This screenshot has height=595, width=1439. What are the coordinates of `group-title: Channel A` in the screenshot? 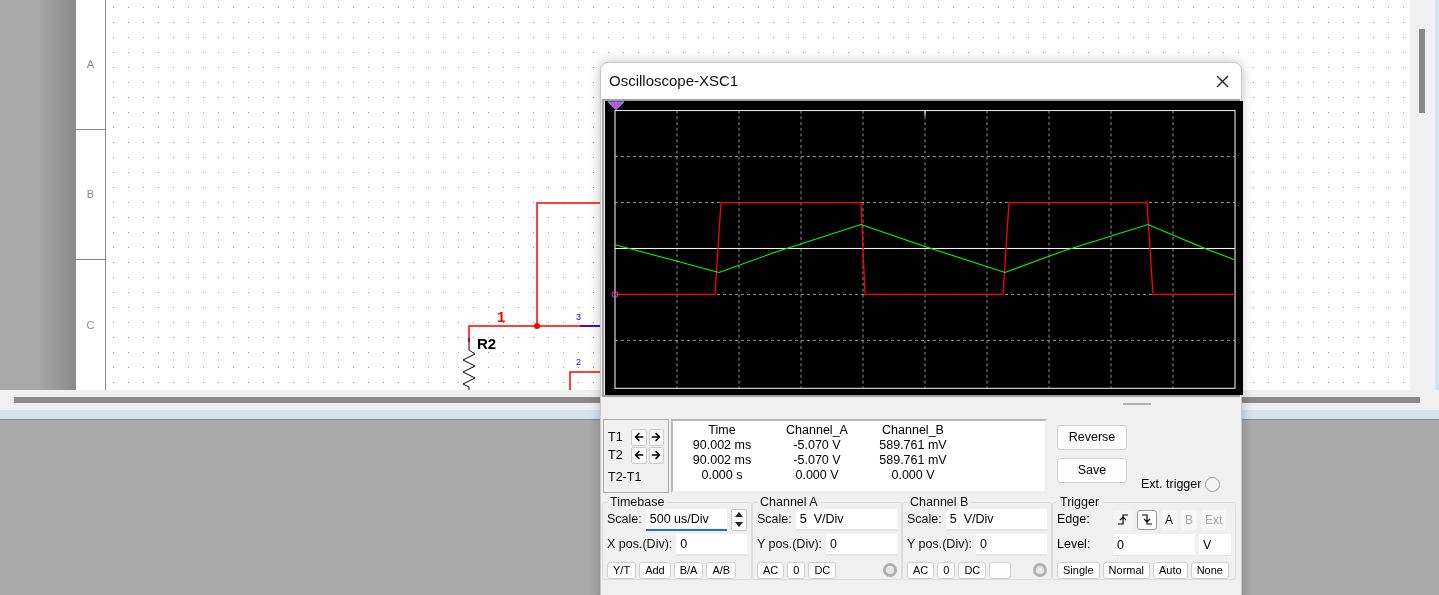 It's located at (789, 502).